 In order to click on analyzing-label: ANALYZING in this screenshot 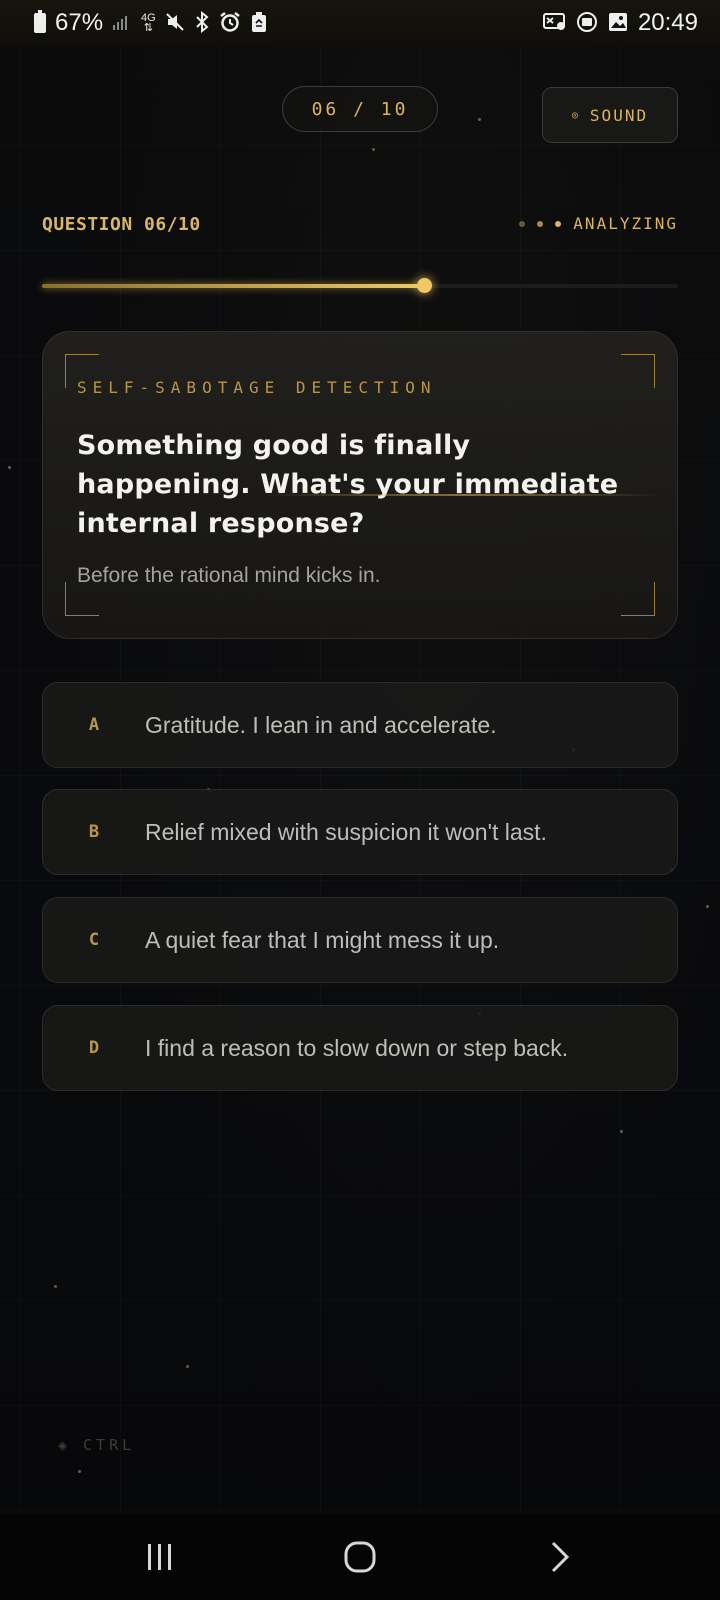, I will do `click(625, 223)`.